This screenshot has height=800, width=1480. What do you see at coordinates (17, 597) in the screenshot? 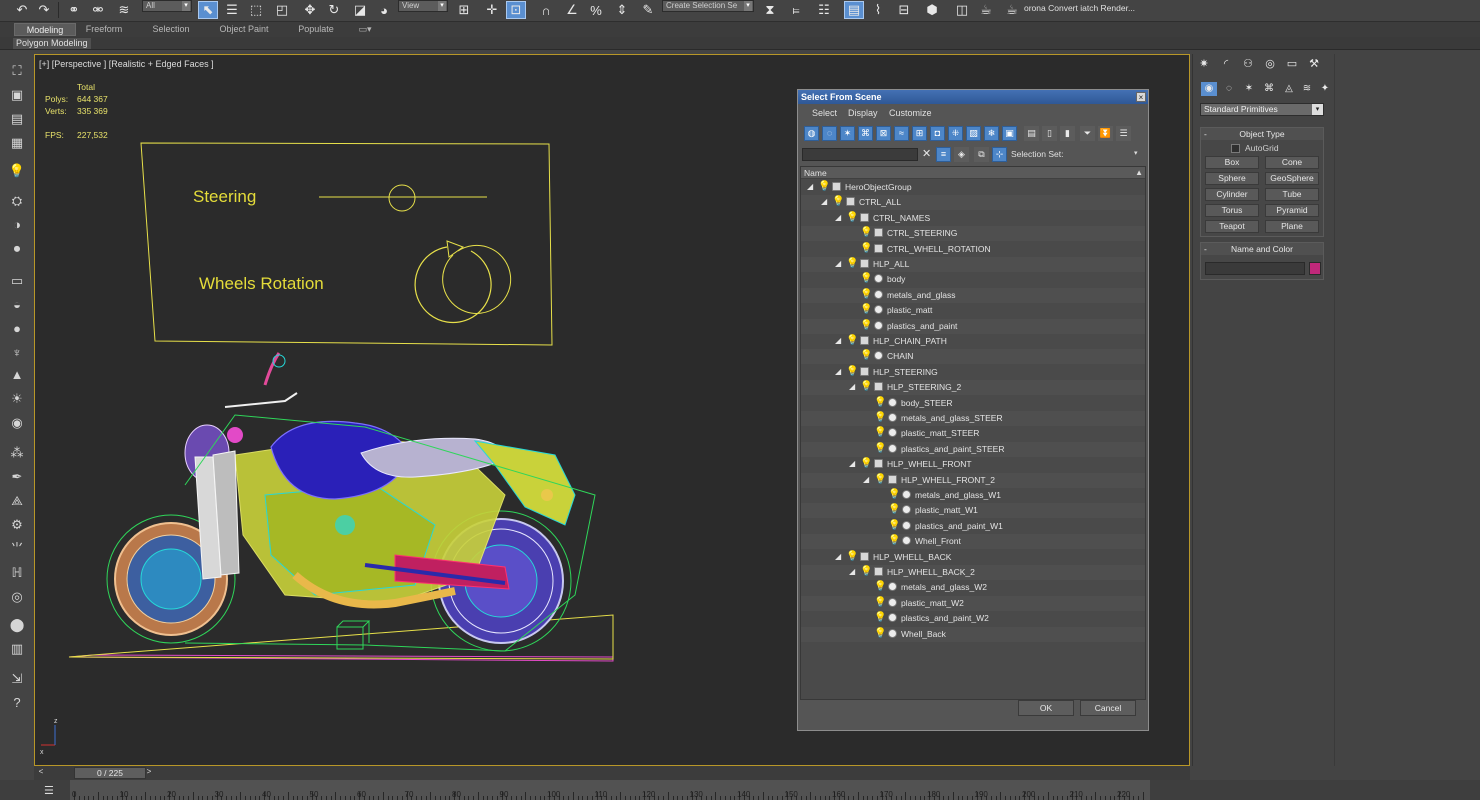
I see `camera-view-icon: ◎` at bounding box center [17, 597].